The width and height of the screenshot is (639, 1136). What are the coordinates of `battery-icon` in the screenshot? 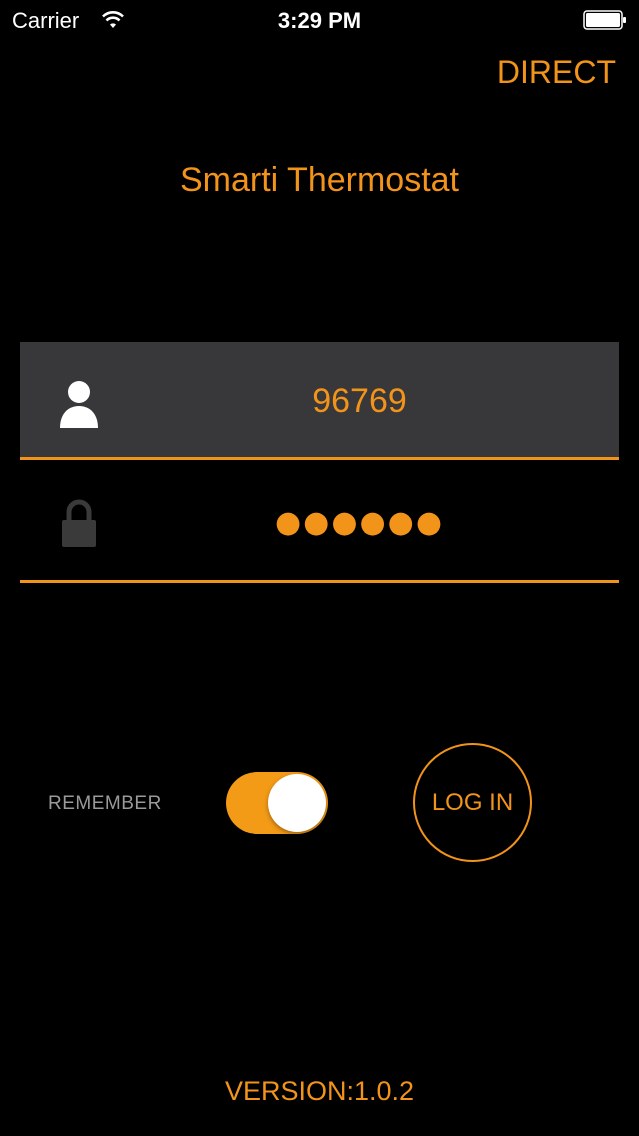 It's located at (604, 20).